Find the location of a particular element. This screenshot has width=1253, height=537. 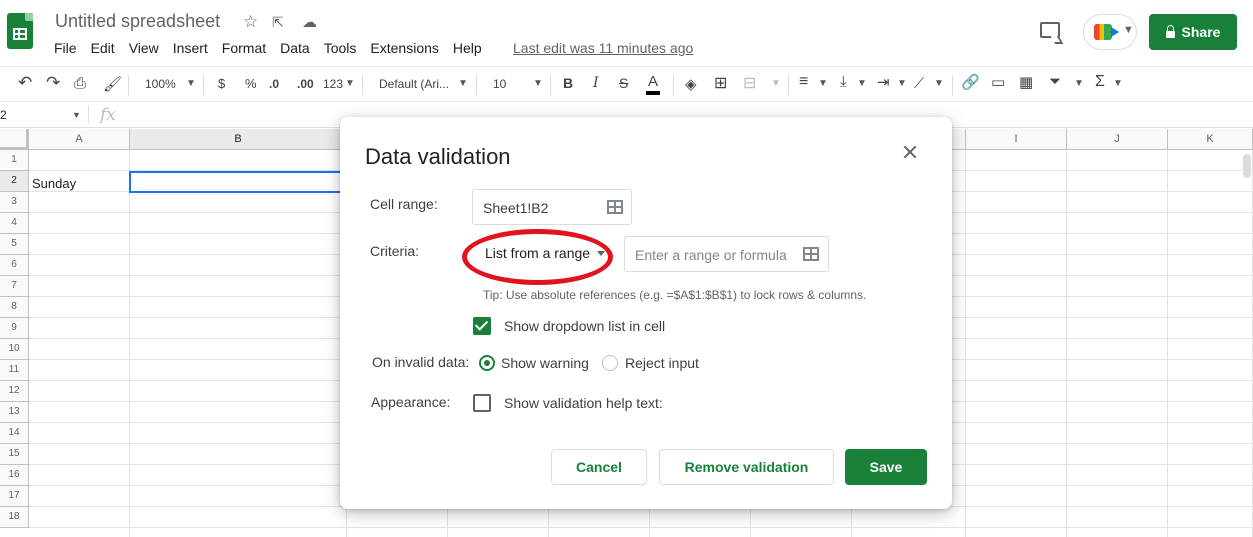

criteria-label: Criteria: is located at coordinates (395, 251).